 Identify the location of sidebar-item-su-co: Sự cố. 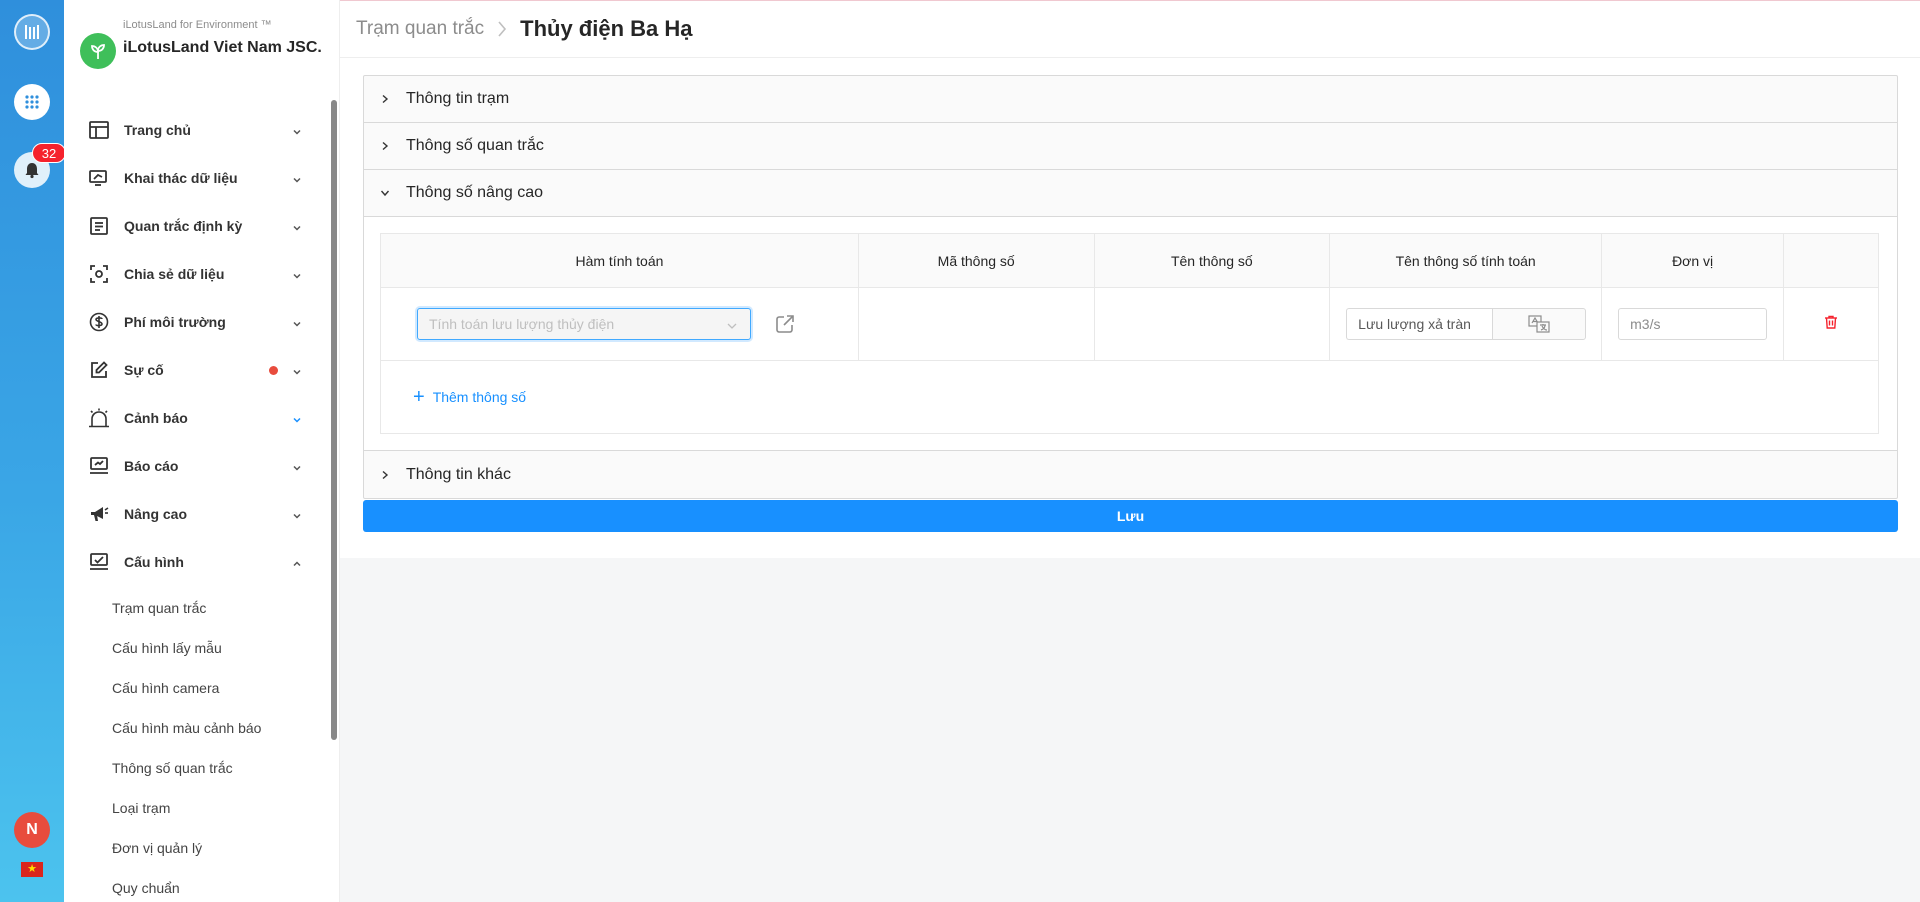
(194, 370).